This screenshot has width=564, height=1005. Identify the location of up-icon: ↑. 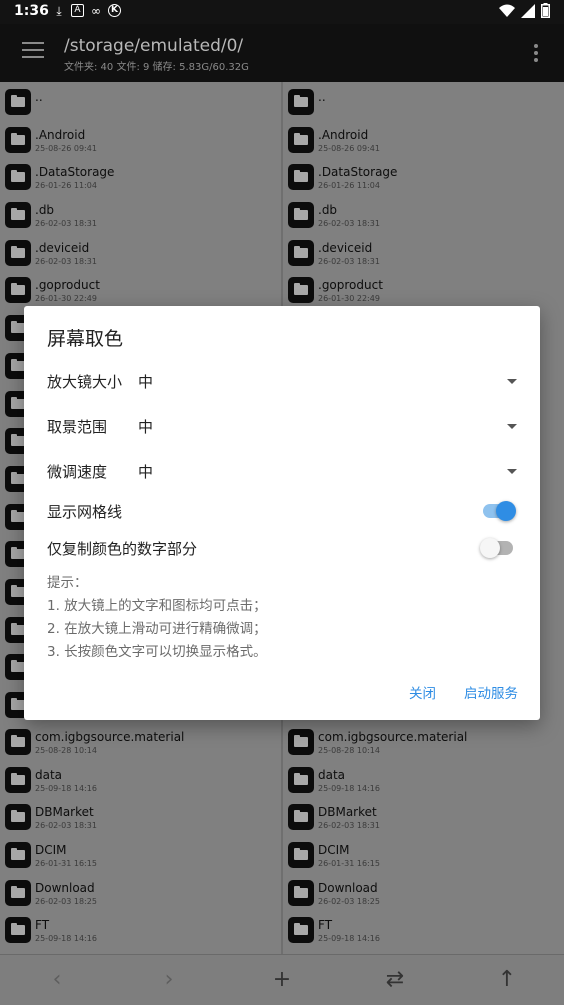
(507, 980).